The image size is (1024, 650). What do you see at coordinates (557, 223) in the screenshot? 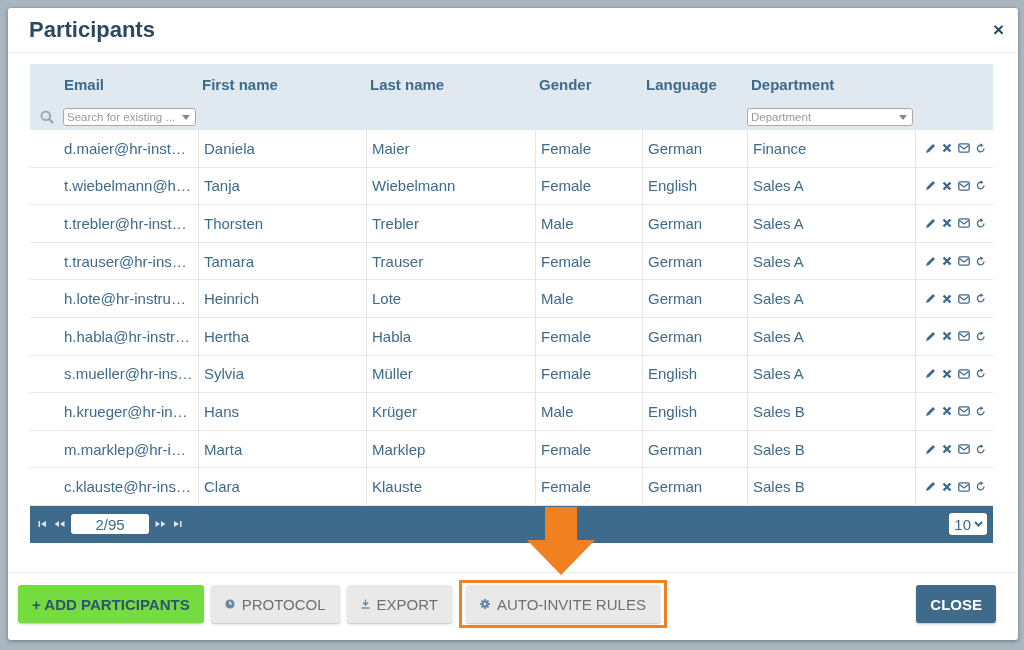
I see `table-cell: Male` at bounding box center [557, 223].